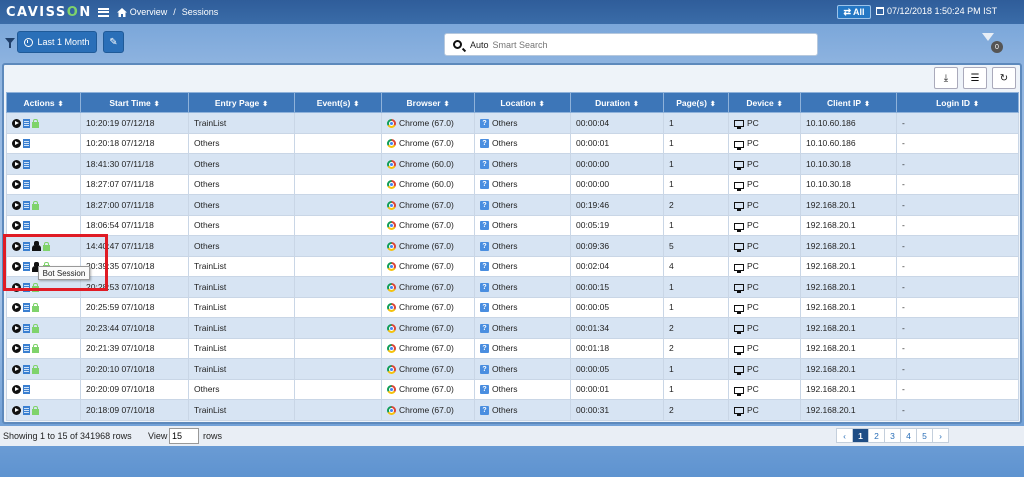  Describe the element at coordinates (764, 102) in the screenshot. I see `column-header-device: Device ⬍` at that location.